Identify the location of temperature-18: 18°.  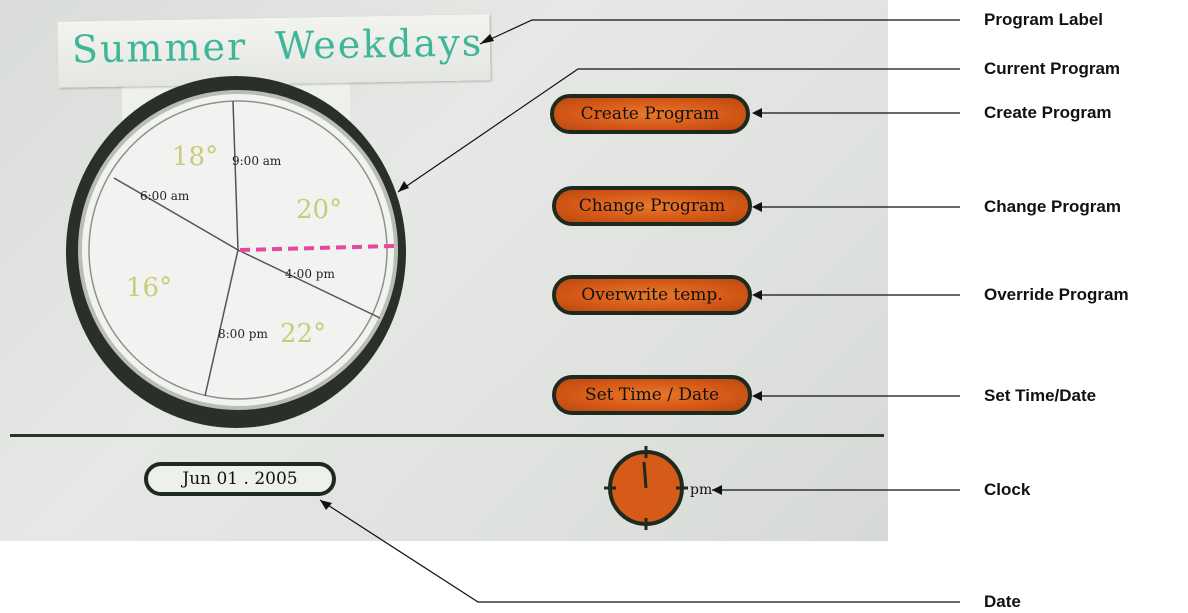
(195, 157).